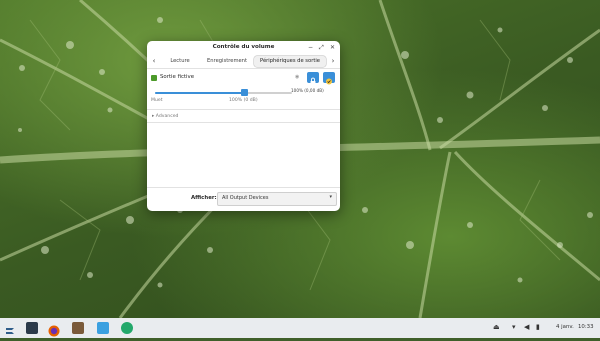 Image resolution: width=600 pixels, height=341 pixels. What do you see at coordinates (10, 331) in the screenshot?
I see `zorin-logo-icon` at bounding box center [10, 331].